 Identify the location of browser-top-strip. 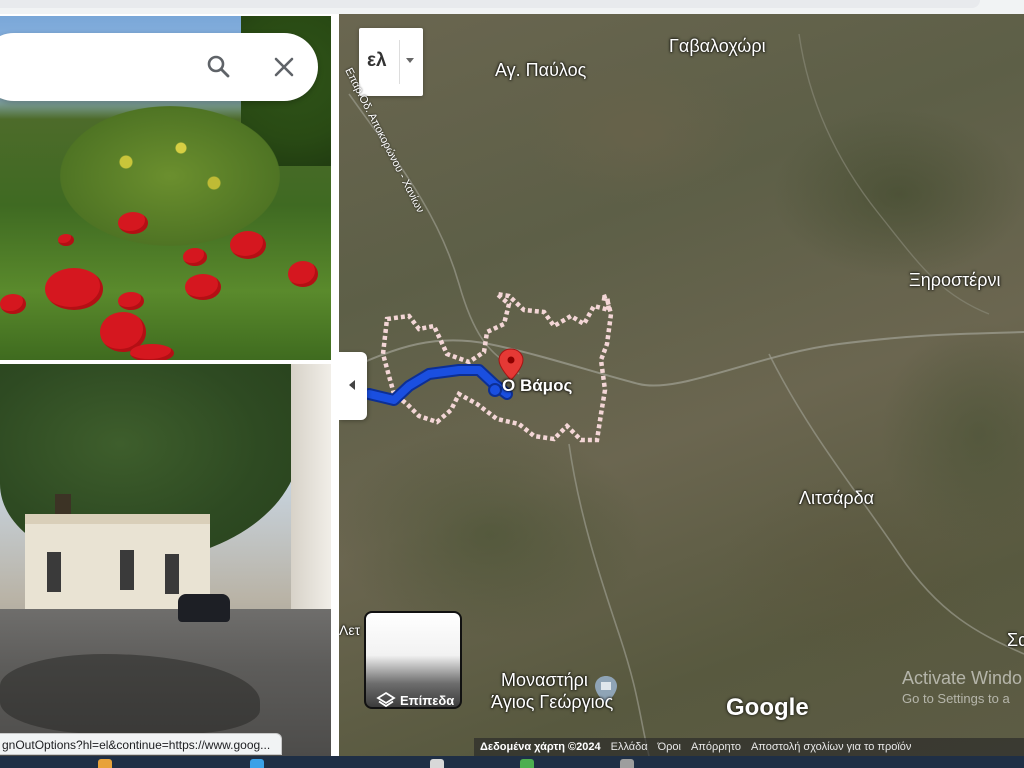
(512, 7).